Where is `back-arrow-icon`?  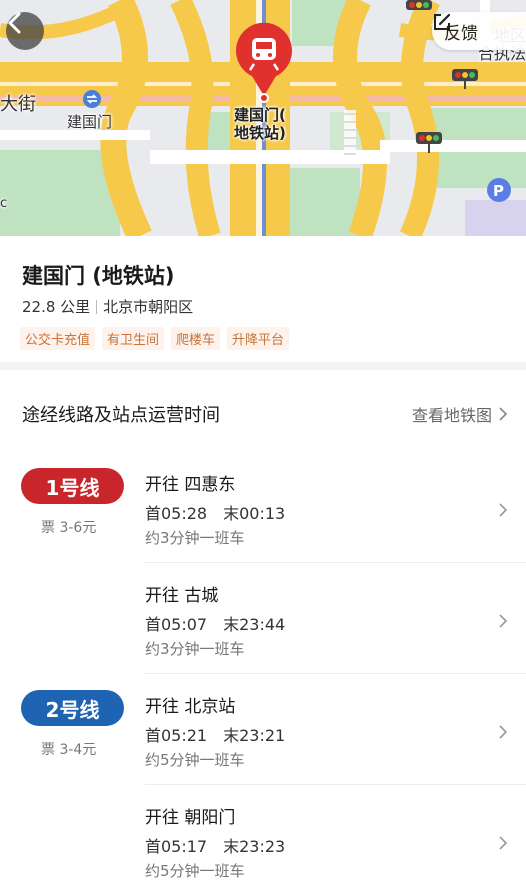
back-arrow-icon is located at coordinates (14, 23).